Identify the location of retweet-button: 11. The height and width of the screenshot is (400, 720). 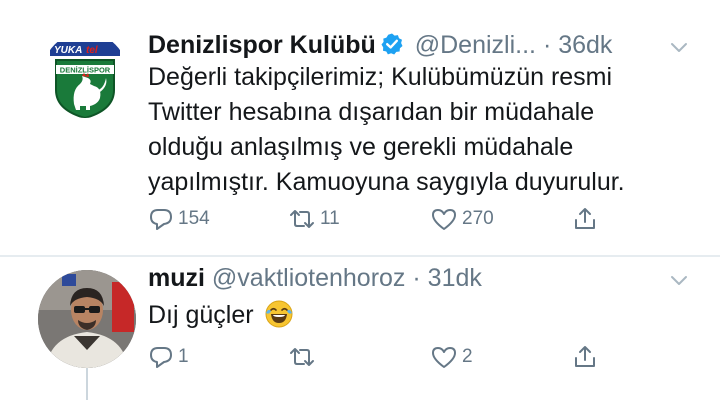
(314, 219).